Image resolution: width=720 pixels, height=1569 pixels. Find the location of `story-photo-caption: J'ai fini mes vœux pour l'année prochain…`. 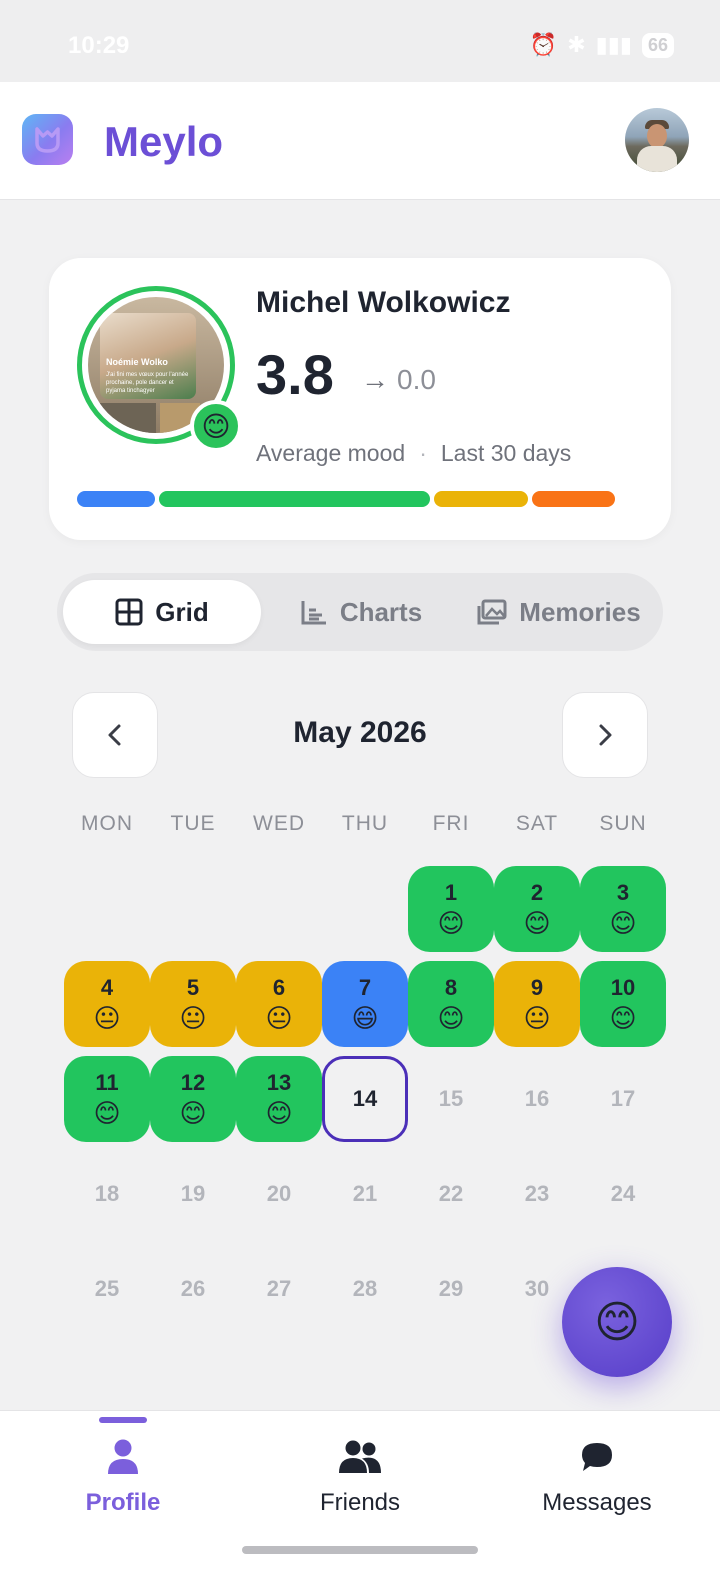

story-photo-caption: J'ai fini mes vœux pour l'année prochain… is located at coordinates (147, 383).